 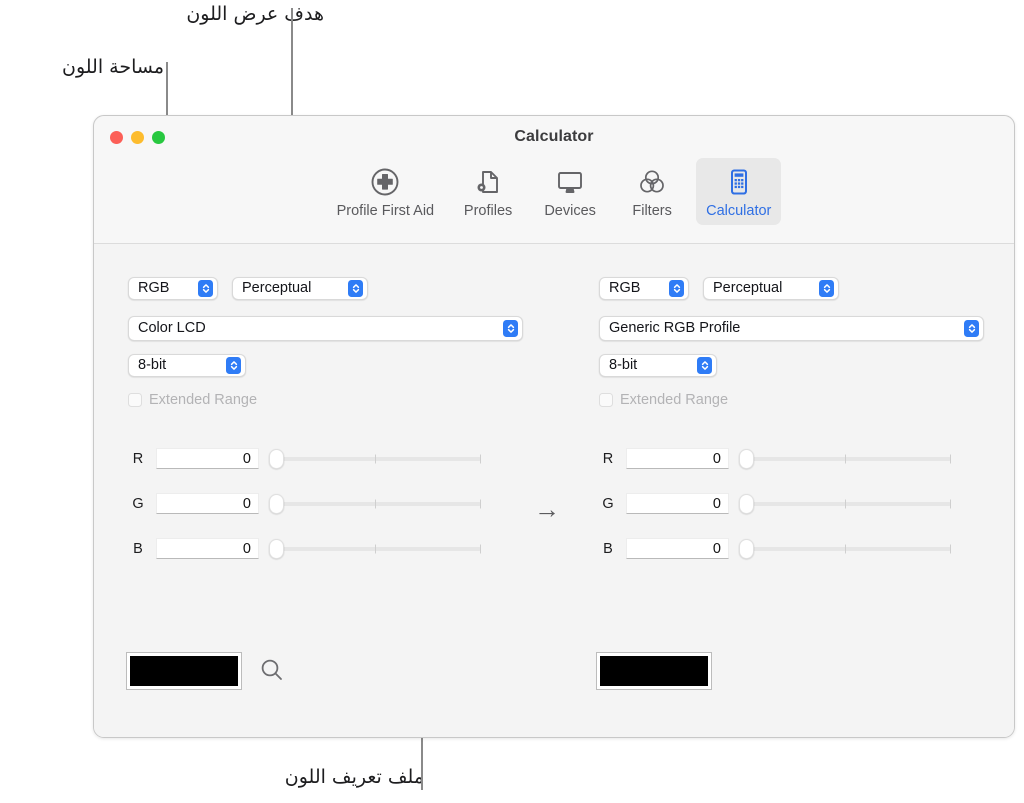 What do you see at coordinates (674, 400) in the screenshot?
I see `target-extended-range-label: Extended Range` at bounding box center [674, 400].